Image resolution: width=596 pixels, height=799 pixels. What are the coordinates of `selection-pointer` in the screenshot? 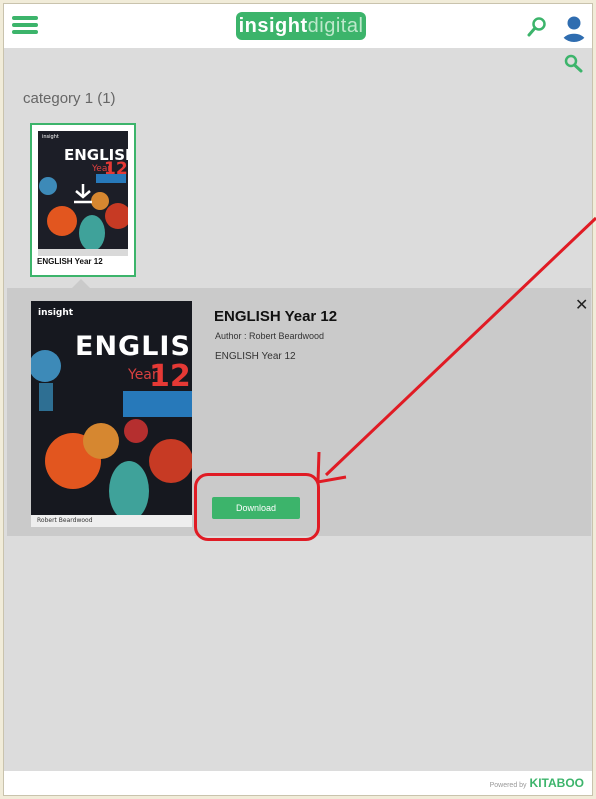 It's located at (81, 283).